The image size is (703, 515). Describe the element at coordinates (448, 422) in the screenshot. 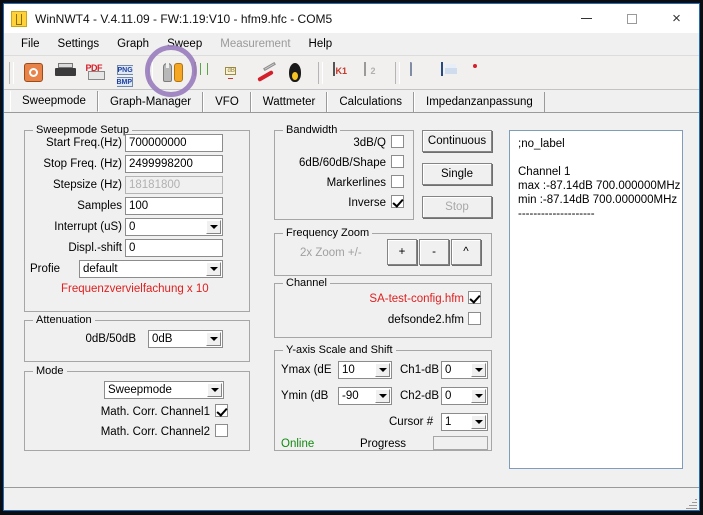

I see `cursor-value: 1` at that location.